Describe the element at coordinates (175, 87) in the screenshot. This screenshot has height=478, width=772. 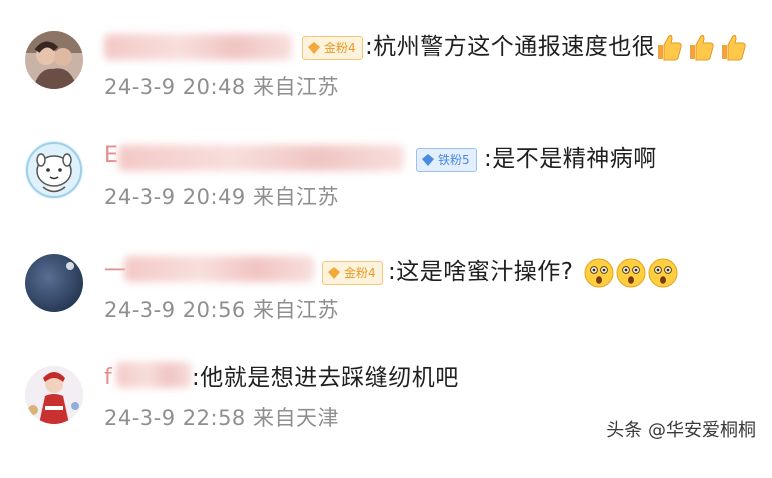
I see `comment-time: 24-3-9 20:48` at that location.